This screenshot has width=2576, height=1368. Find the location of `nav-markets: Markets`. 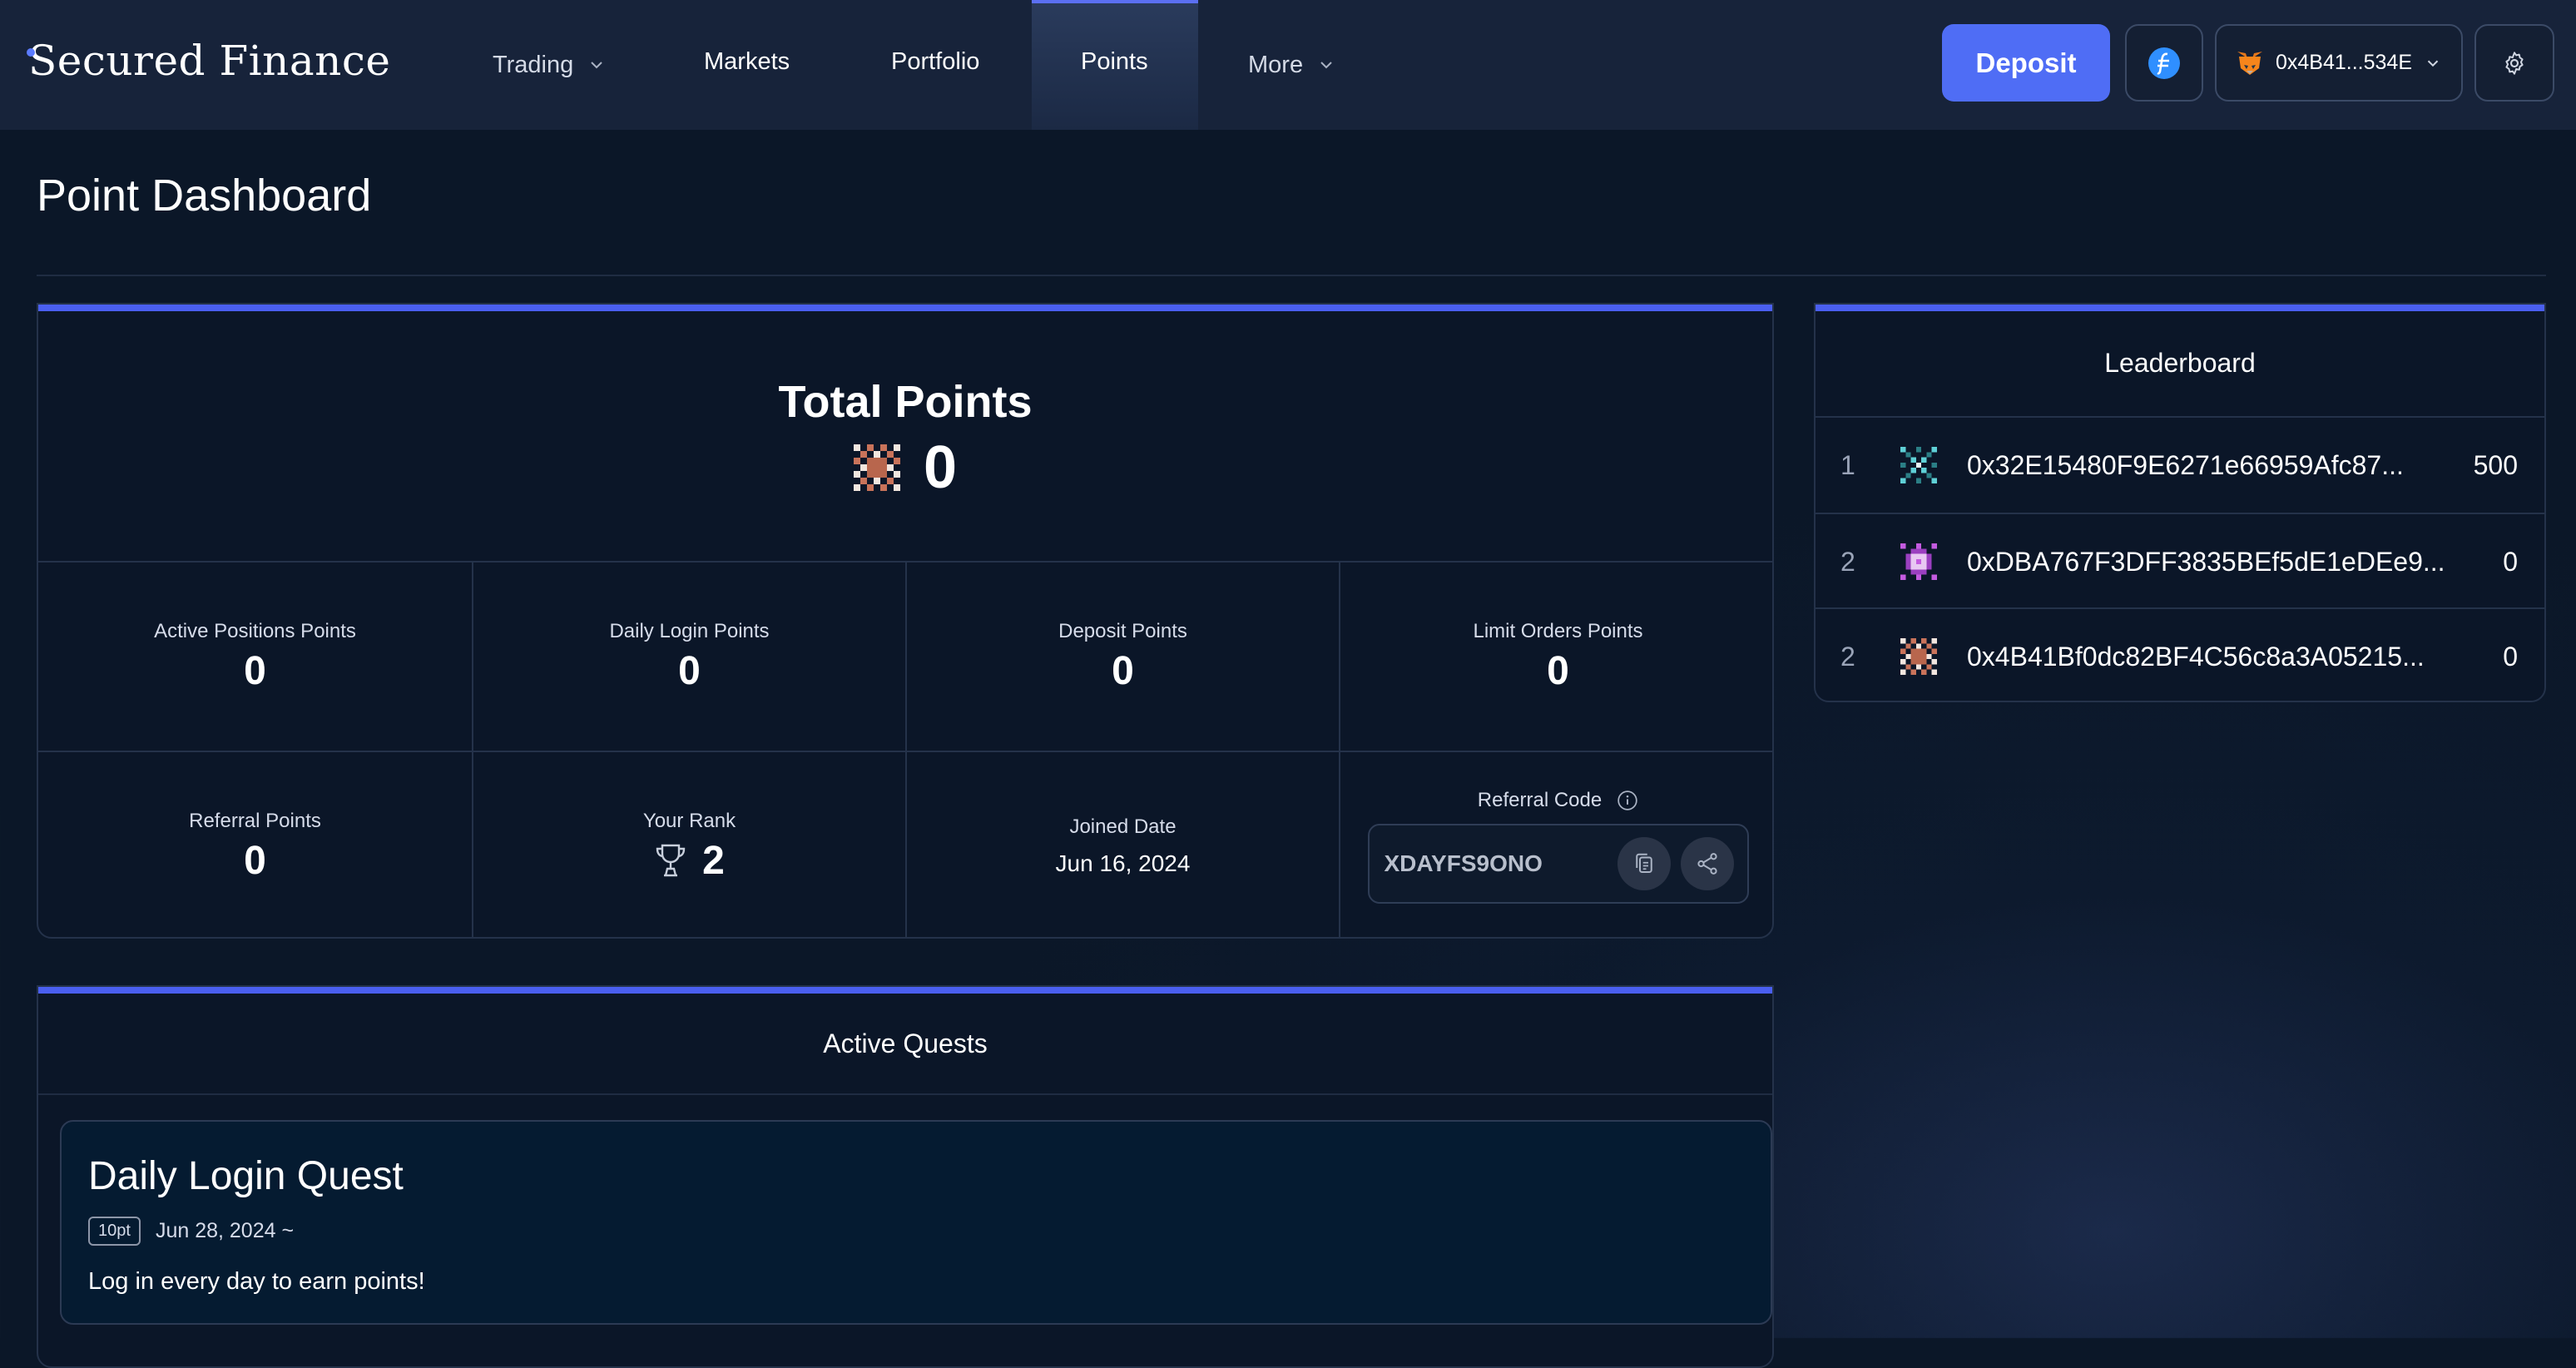

nav-markets: Markets is located at coordinates (747, 63).